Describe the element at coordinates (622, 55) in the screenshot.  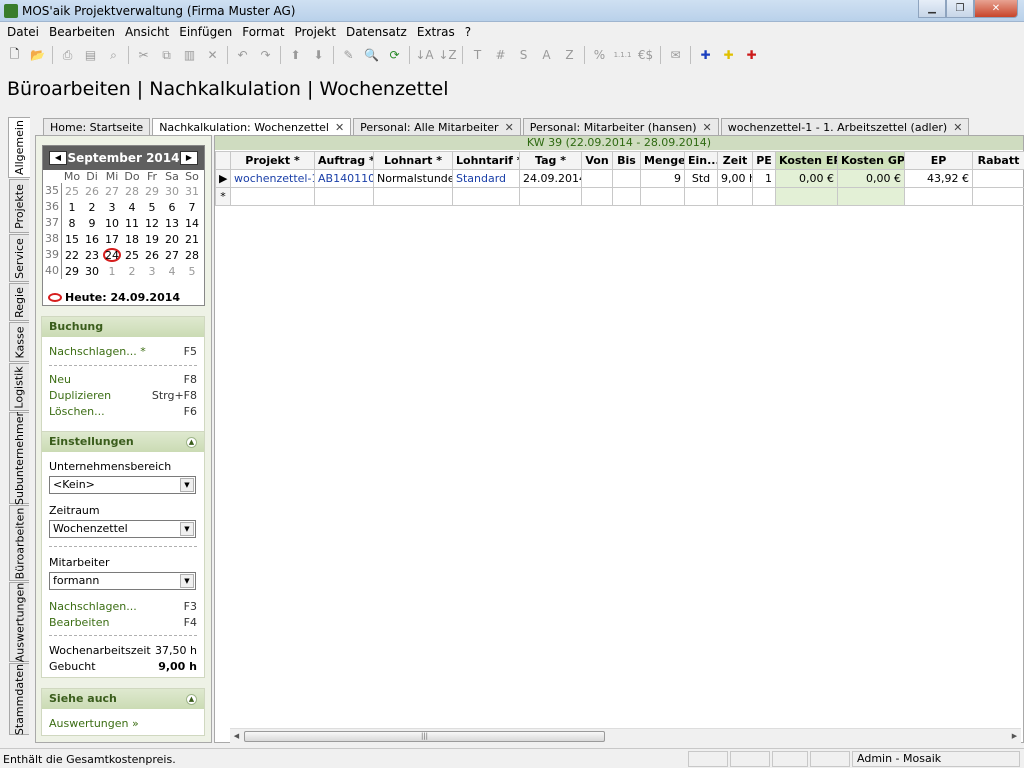
I see `numbering-icon: 1.1.1` at that location.